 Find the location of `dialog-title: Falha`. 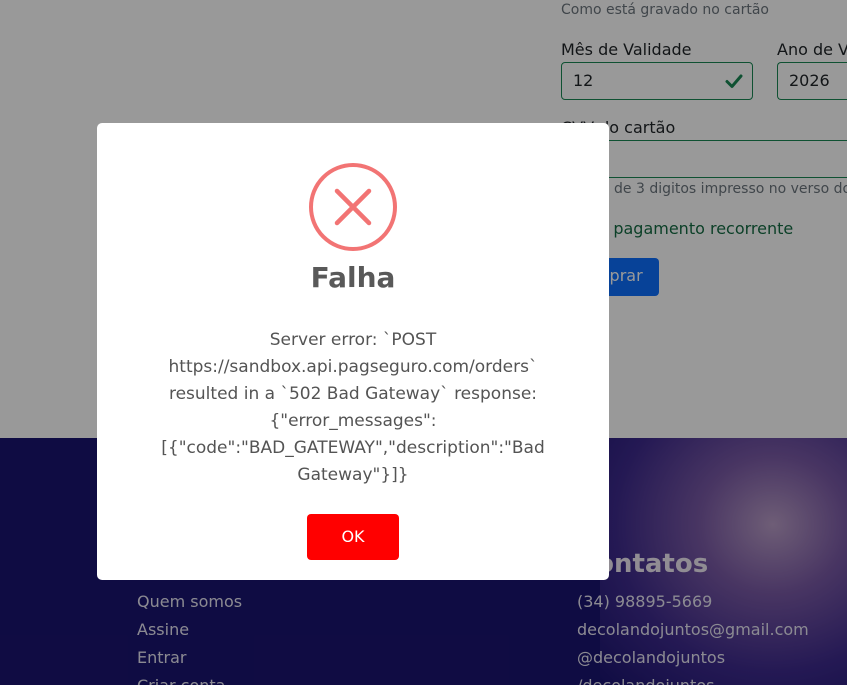

dialog-title: Falha is located at coordinates (353, 277).